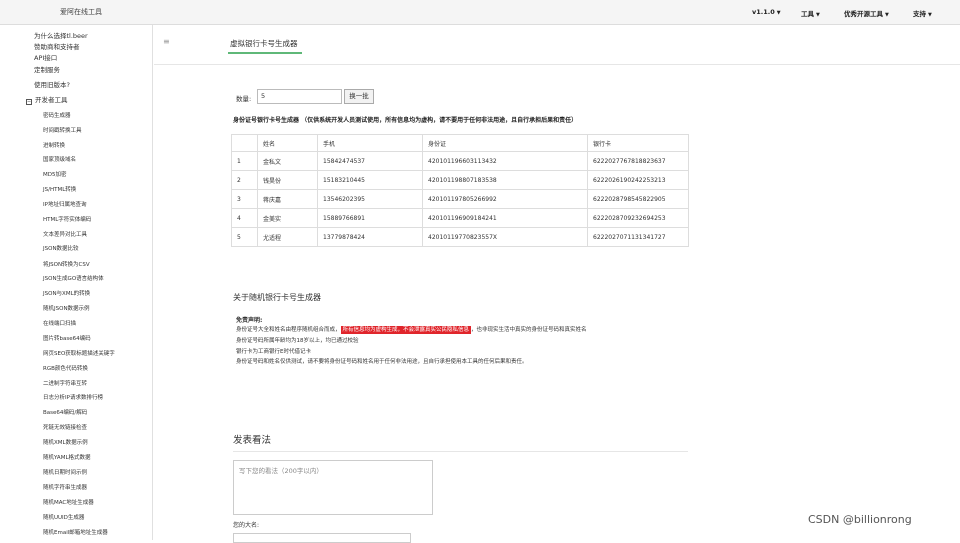 This screenshot has height=543, width=960. Describe the element at coordinates (406, 330) in the screenshot. I see `disclaimer-highlight: 所有信息均为虚构生成，不会泄露真实公民隐私信息` at that location.